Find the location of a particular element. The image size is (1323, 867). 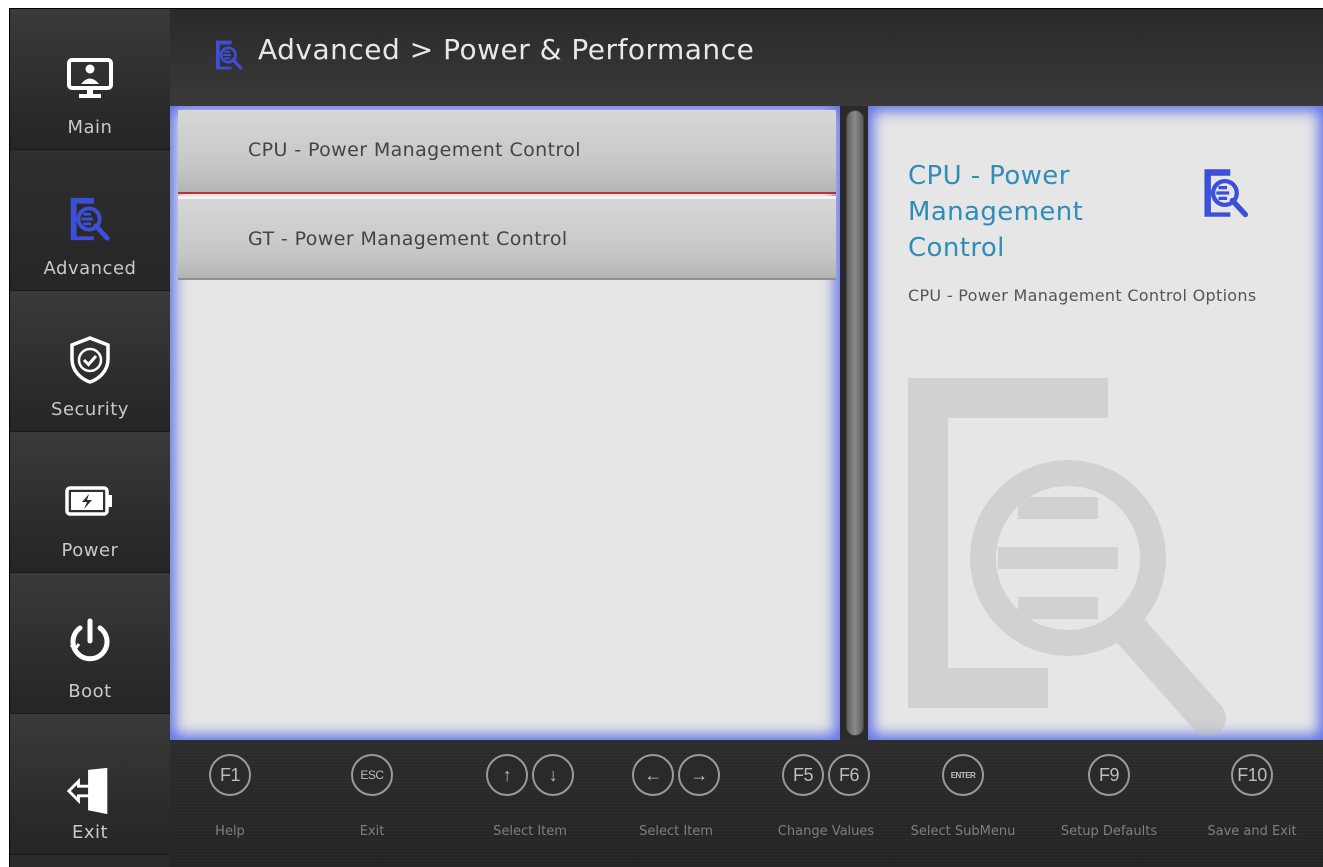

key-label: Save and Exit is located at coordinates (1252, 831).